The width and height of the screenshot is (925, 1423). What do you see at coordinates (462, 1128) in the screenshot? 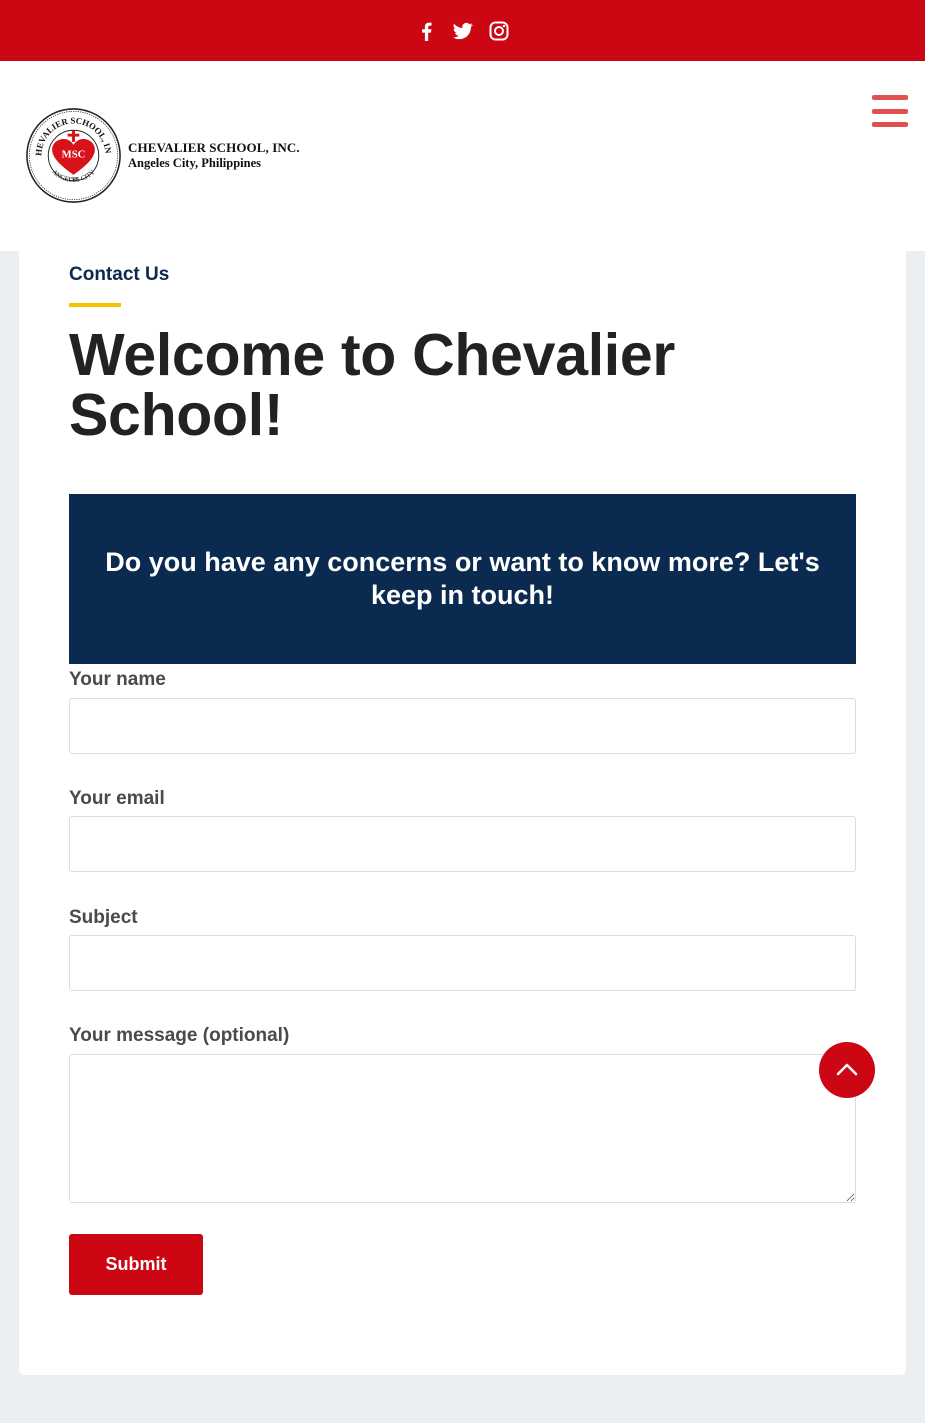
I see `message-textarea` at bounding box center [462, 1128].